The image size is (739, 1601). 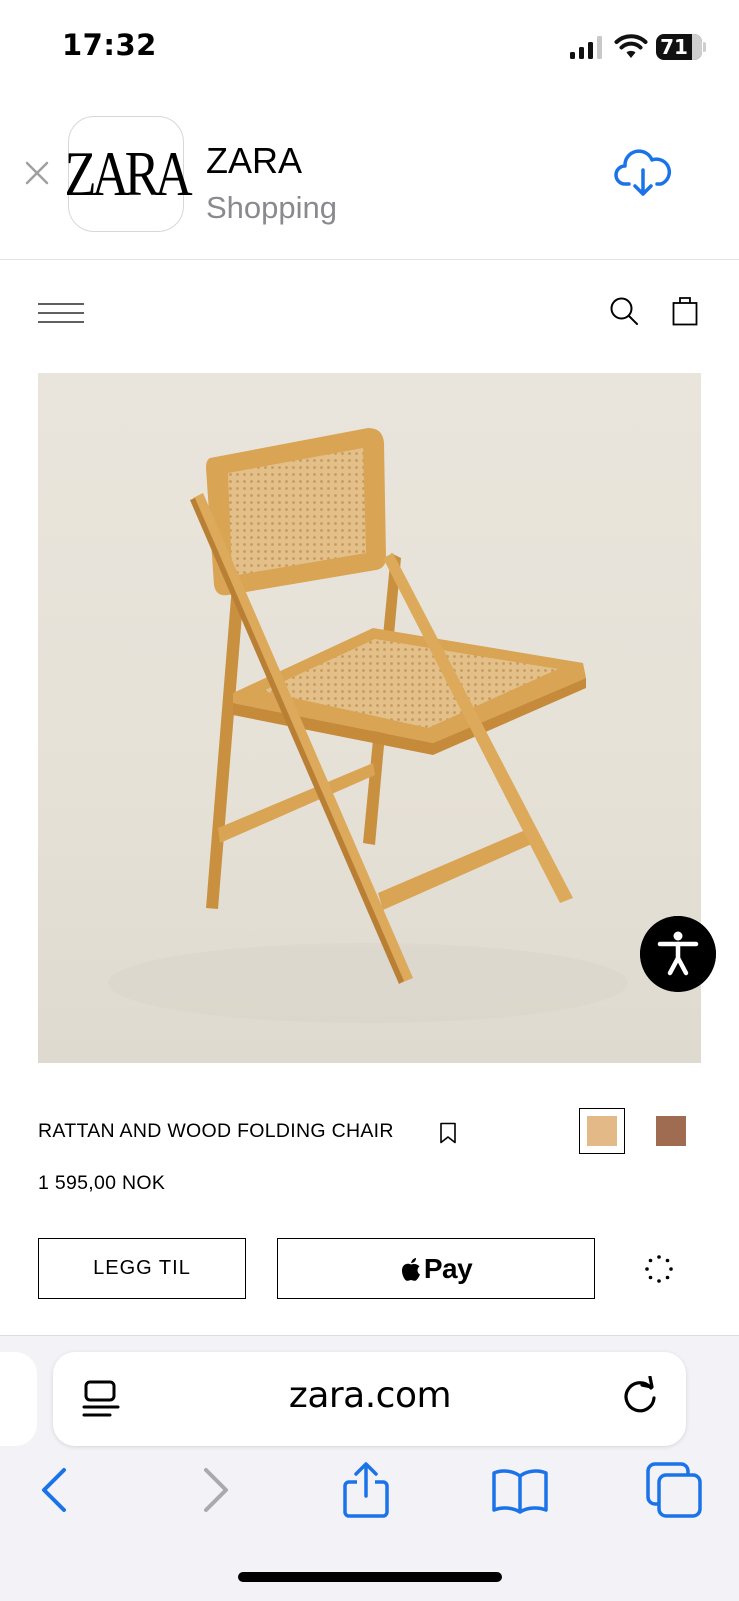 What do you see at coordinates (102, 1183) in the screenshot?
I see `product-price: 1 595,00 NOK` at bounding box center [102, 1183].